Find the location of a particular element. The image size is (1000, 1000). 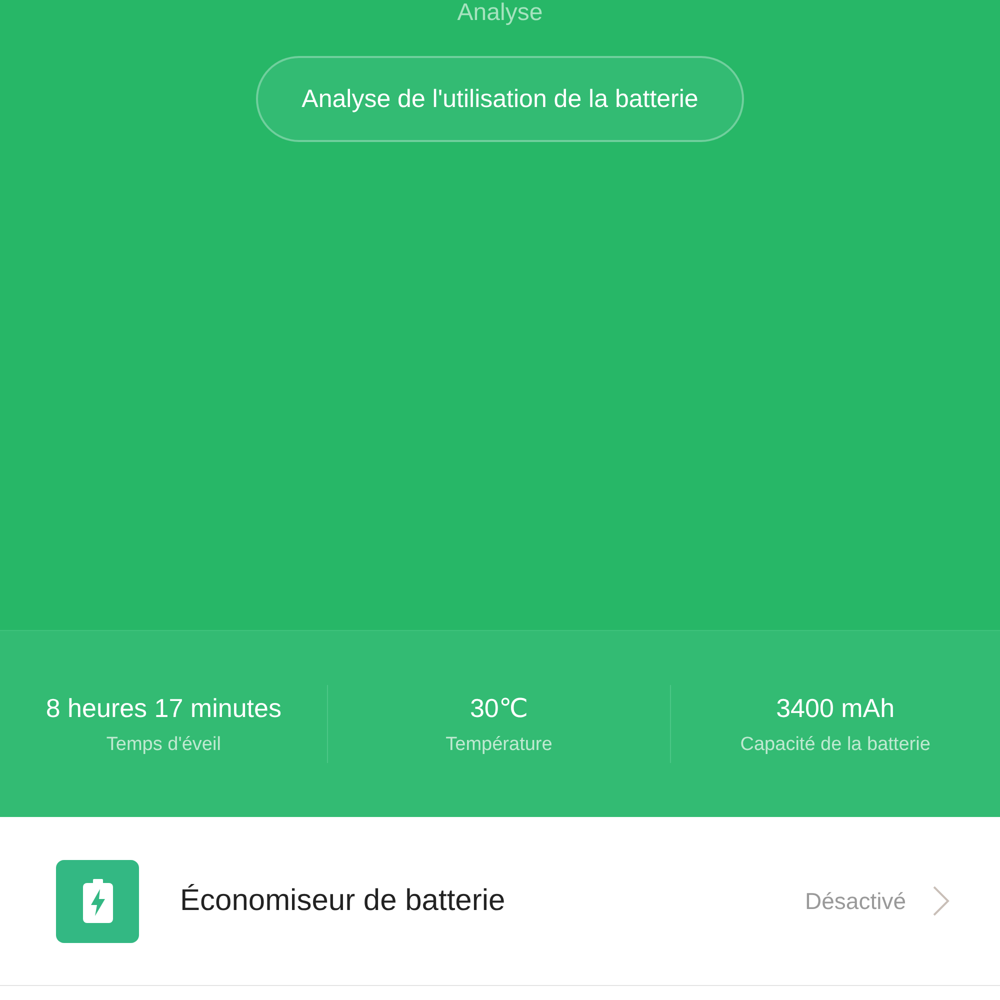

battery-icon is located at coordinates (97, 901).